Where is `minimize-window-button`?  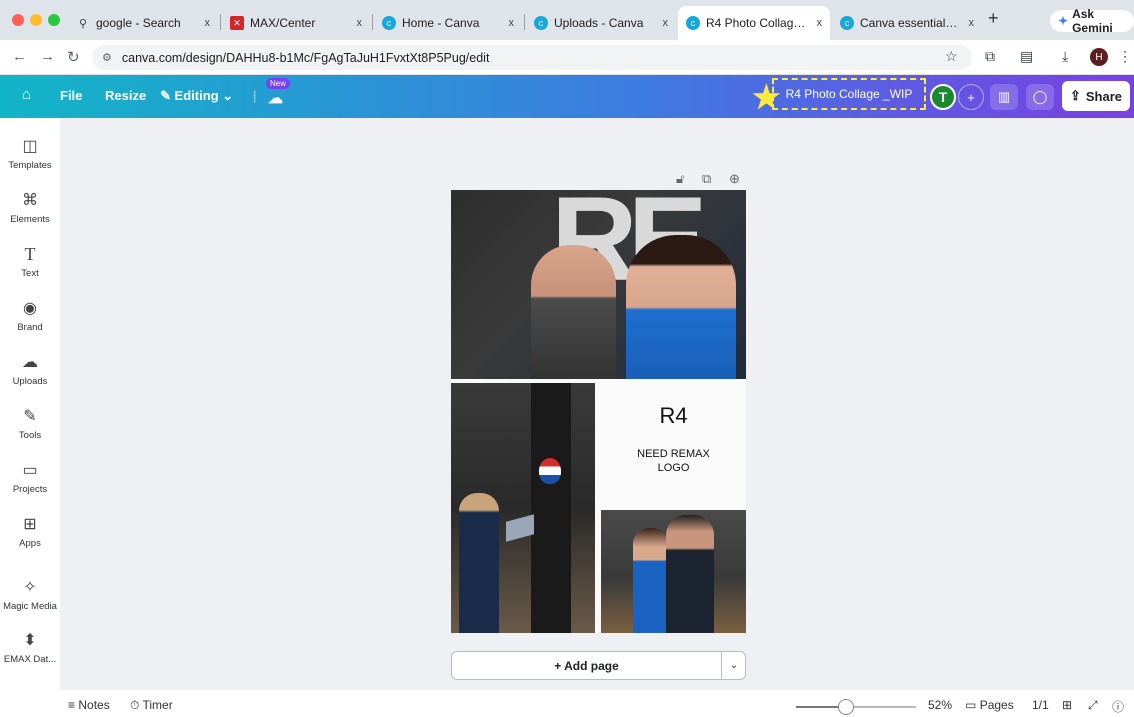
minimize-window-button is located at coordinates (36, 20).